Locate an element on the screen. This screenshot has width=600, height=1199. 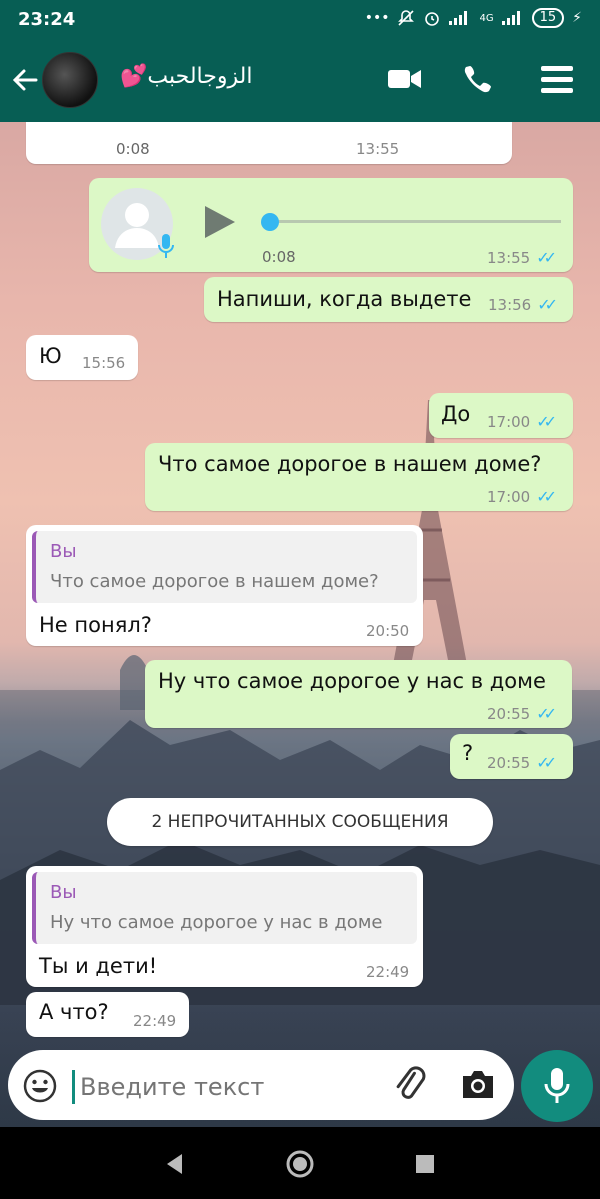
message-time: 13:55 ✓✓ is located at coordinates (522, 257).